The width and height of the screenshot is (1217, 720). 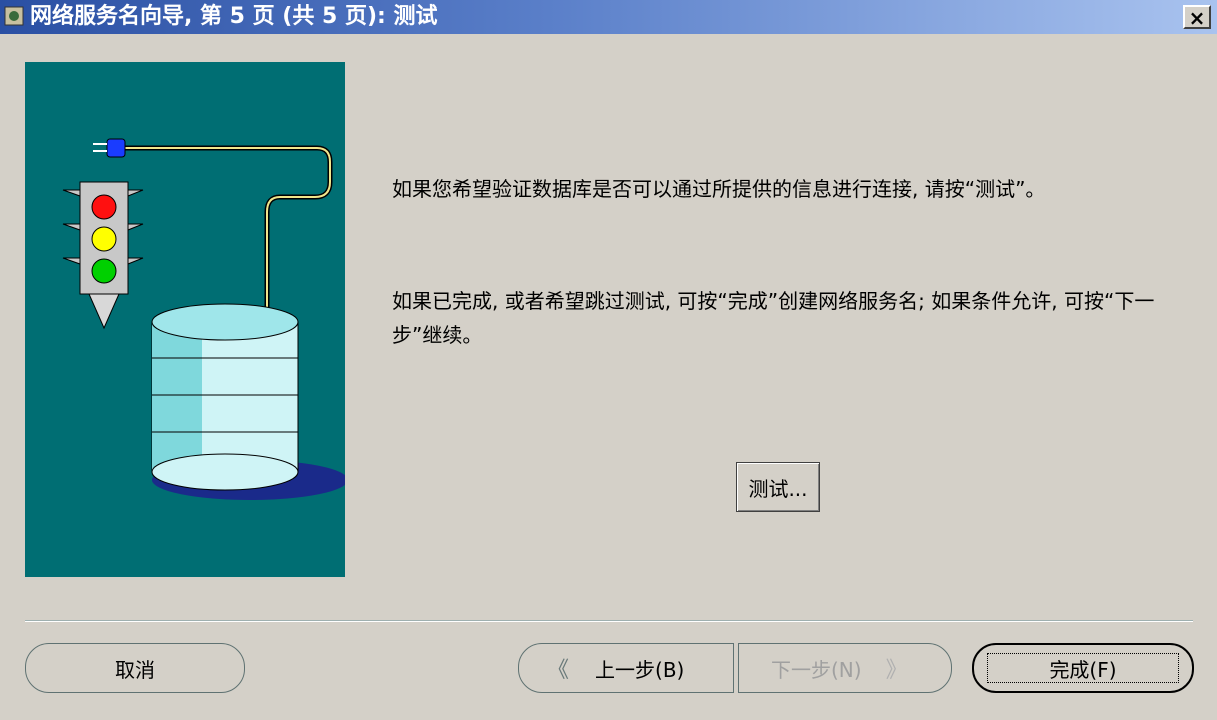 What do you see at coordinates (103, 255) in the screenshot?
I see `traffic-light-icon` at bounding box center [103, 255].